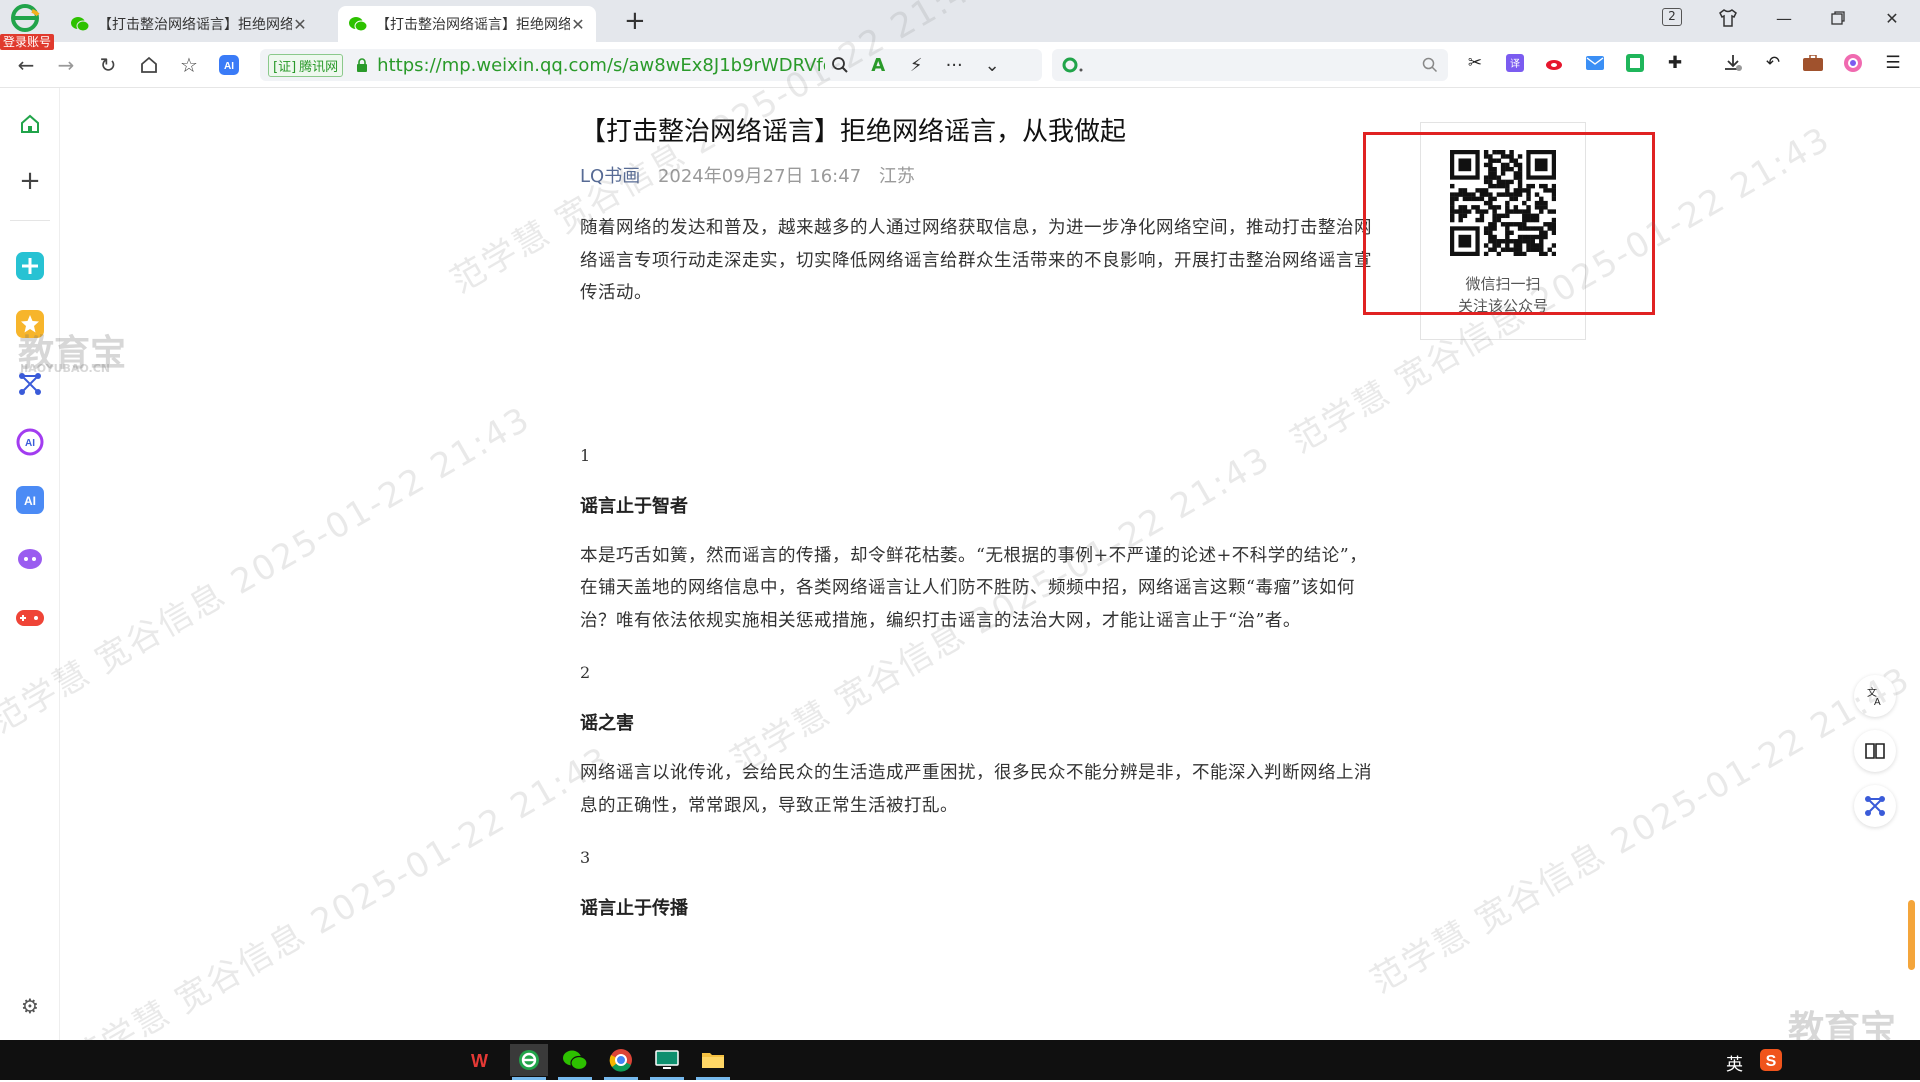  I want to click on forward-button: →, so click(66, 65).